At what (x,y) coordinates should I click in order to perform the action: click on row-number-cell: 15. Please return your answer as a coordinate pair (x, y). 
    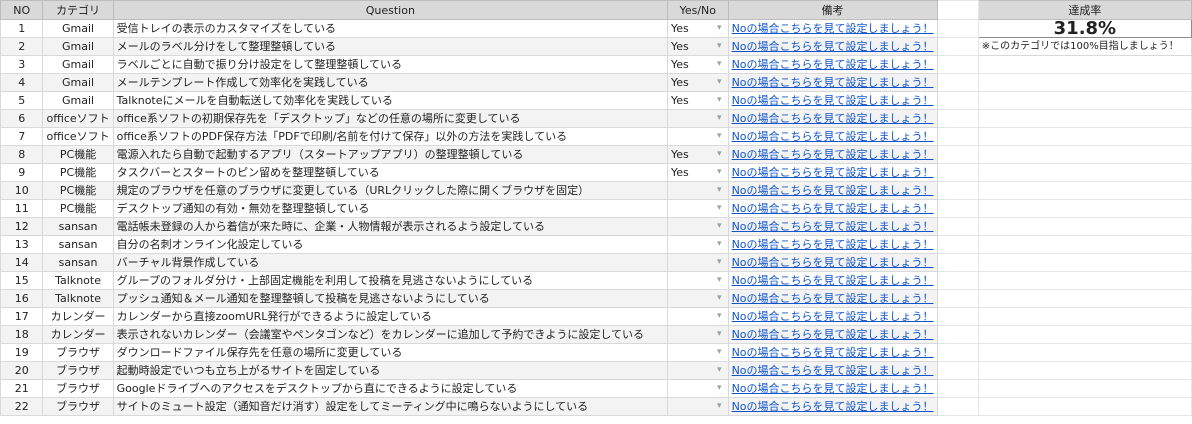
    Looking at the image, I should click on (22, 280).